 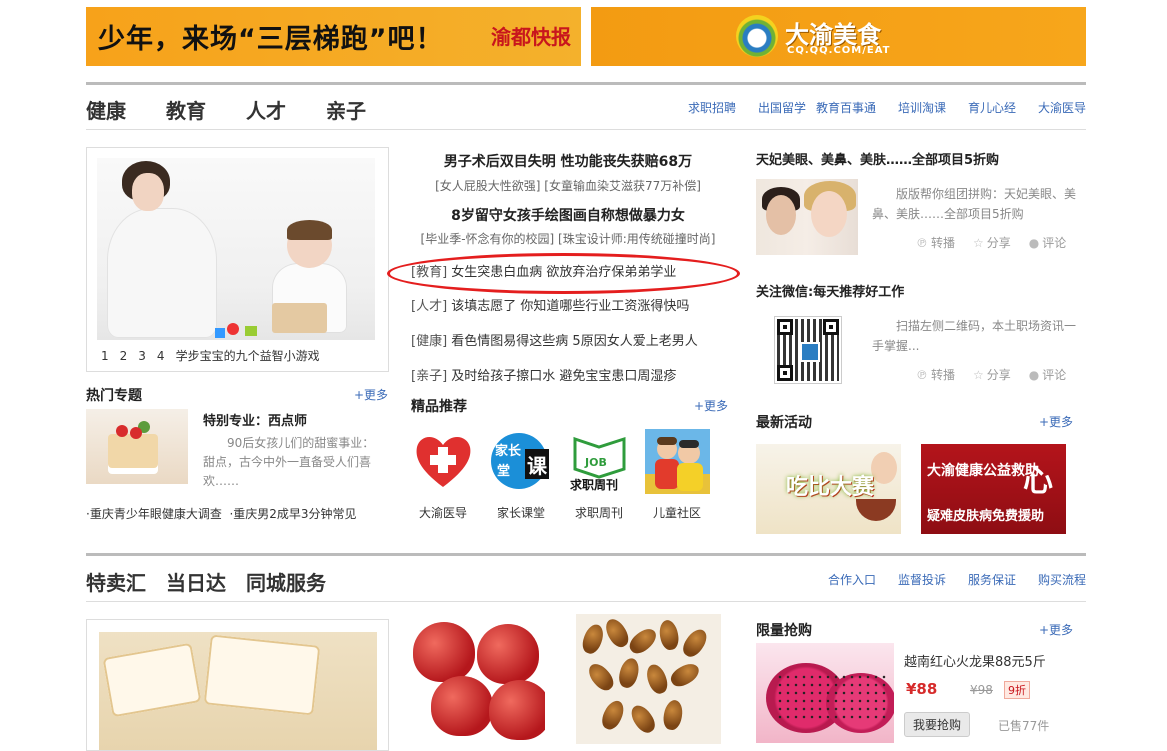 I want to click on comment-icon: ●, so click(x=1034, y=243).